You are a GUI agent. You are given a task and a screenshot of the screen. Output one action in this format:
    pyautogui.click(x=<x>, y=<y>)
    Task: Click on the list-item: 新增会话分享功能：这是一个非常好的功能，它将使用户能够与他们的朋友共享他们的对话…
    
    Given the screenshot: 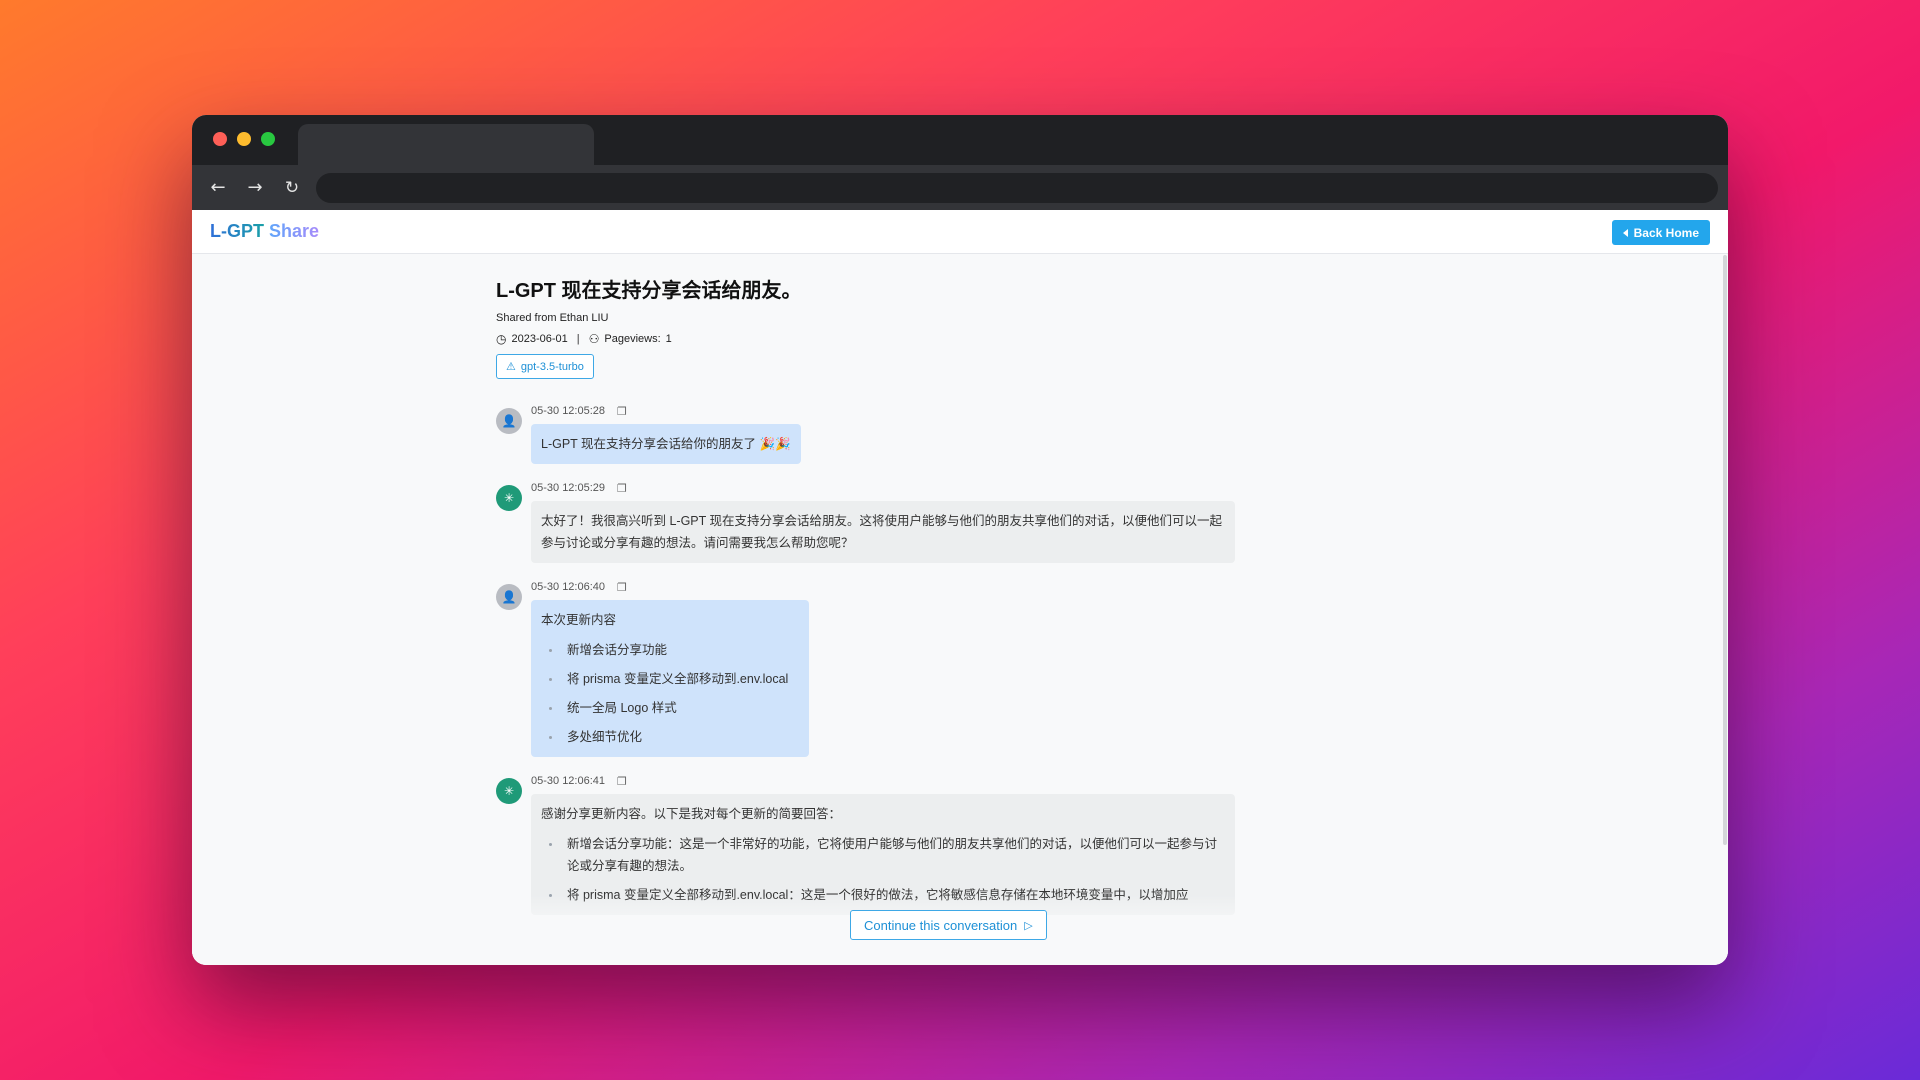 What is the action you would take?
    pyautogui.click(x=883, y=855)
    